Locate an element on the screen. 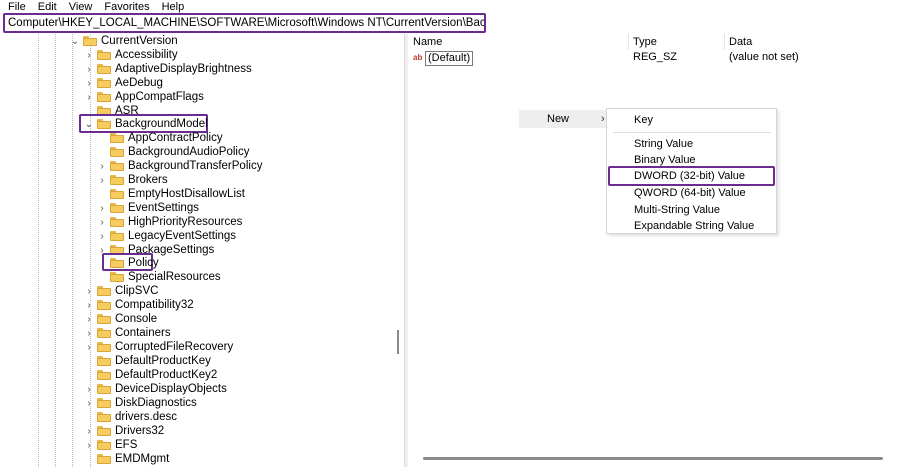 The width and height of the screenshot is (900, 467). tree-node: › ClipSVC is located at coordinates (121, 291).